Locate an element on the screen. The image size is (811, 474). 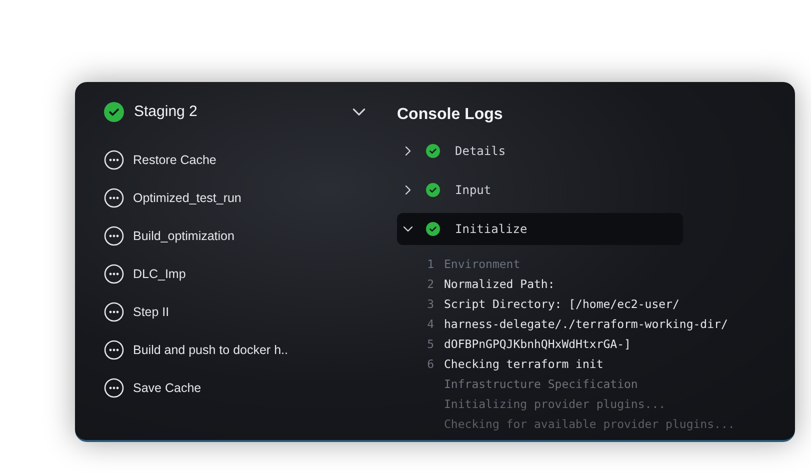
step-label: Optimized_test_run is located at coordinates (187, 198).